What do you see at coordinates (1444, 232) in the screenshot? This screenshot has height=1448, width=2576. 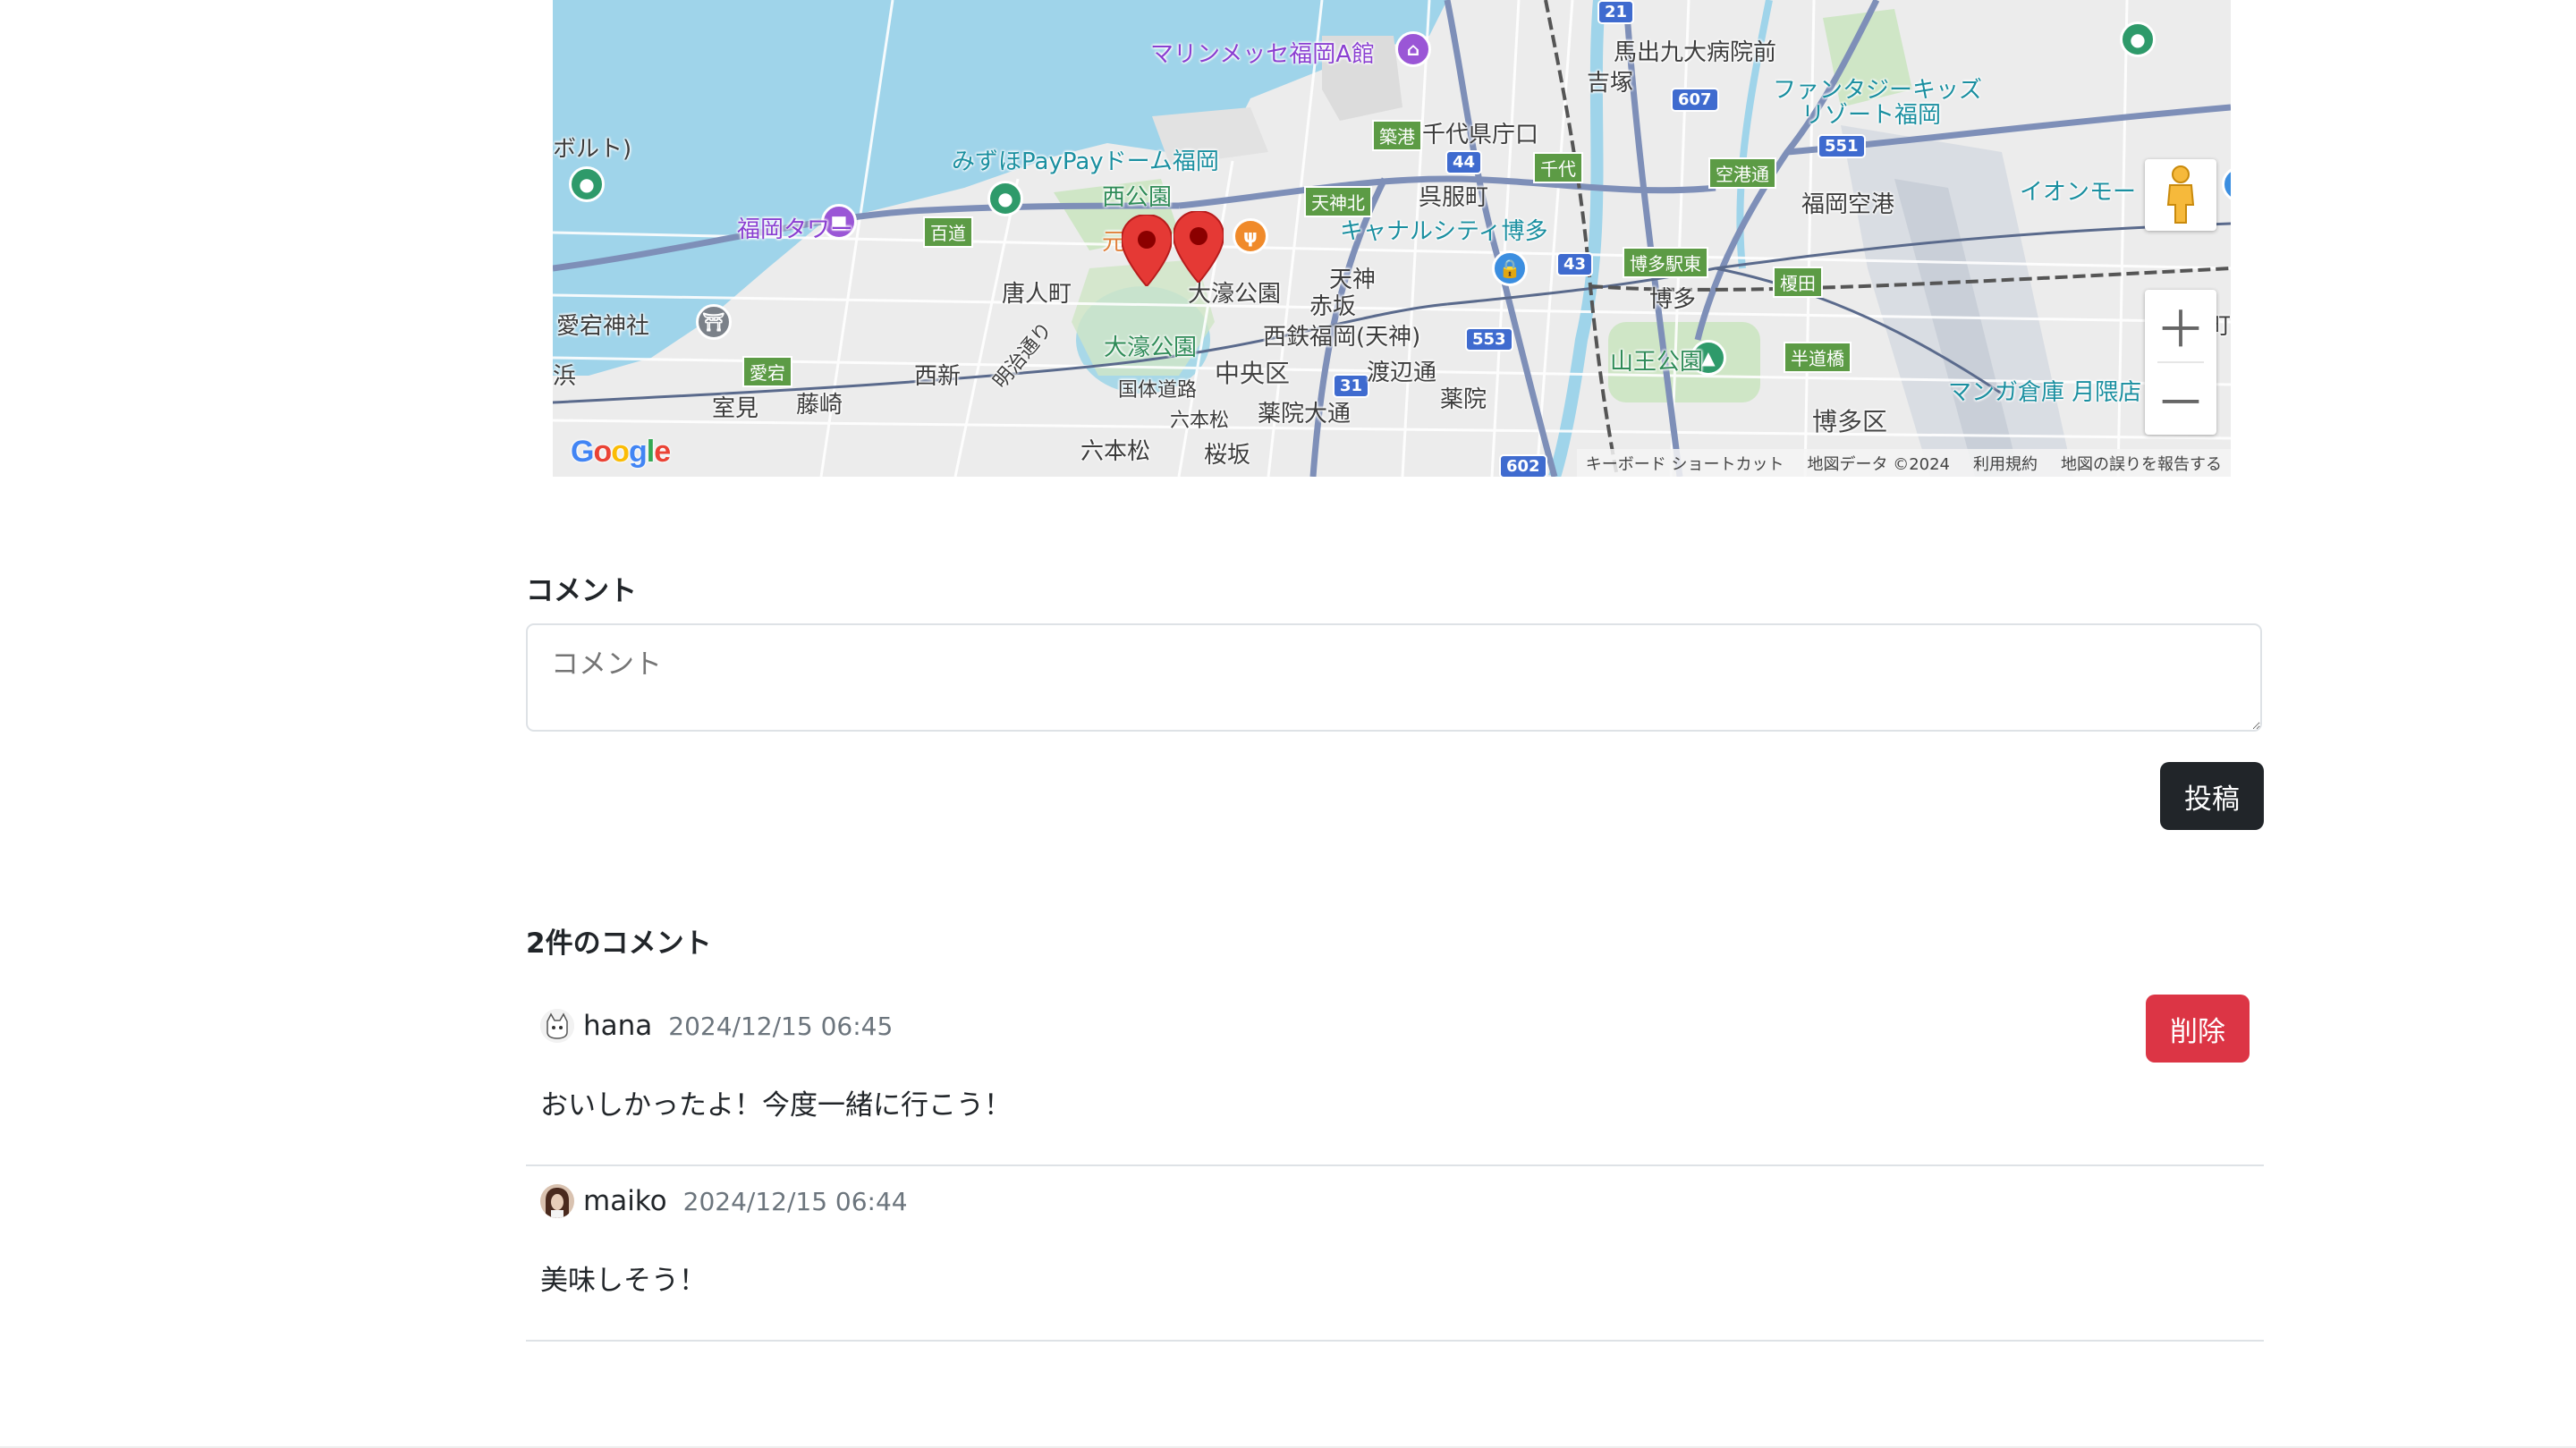 I see `map-label: キャナルシティ博多` at bounding box center [1444, 232].